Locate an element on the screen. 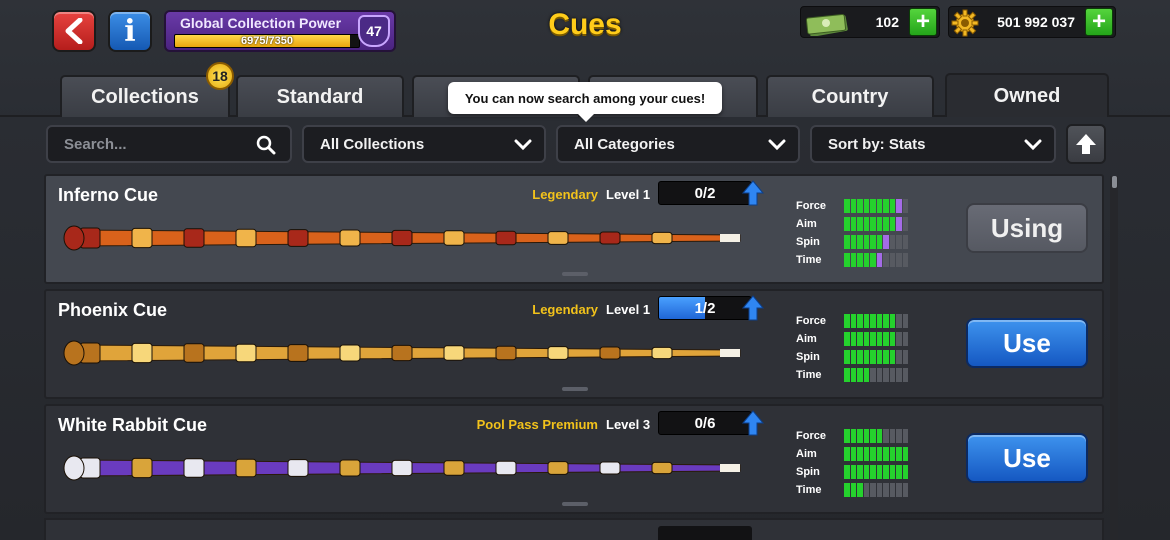 The height and width of the screenshot is (540, 1170). cash-value: 102 is located at coordinates (887, 22).